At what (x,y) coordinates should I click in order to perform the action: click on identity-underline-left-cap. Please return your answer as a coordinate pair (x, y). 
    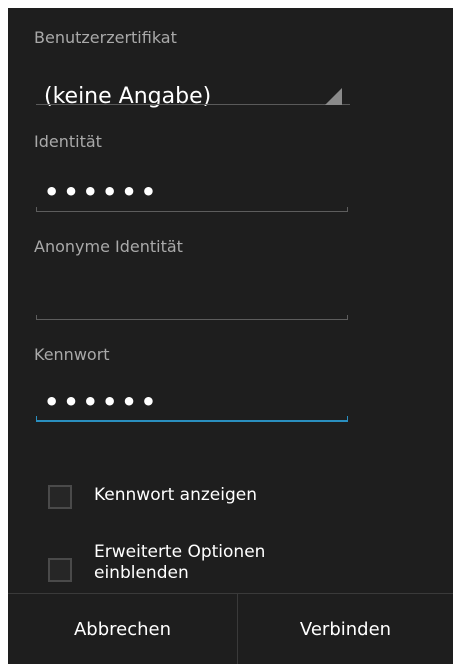
    Looking at the image, I should click on (36, 209).